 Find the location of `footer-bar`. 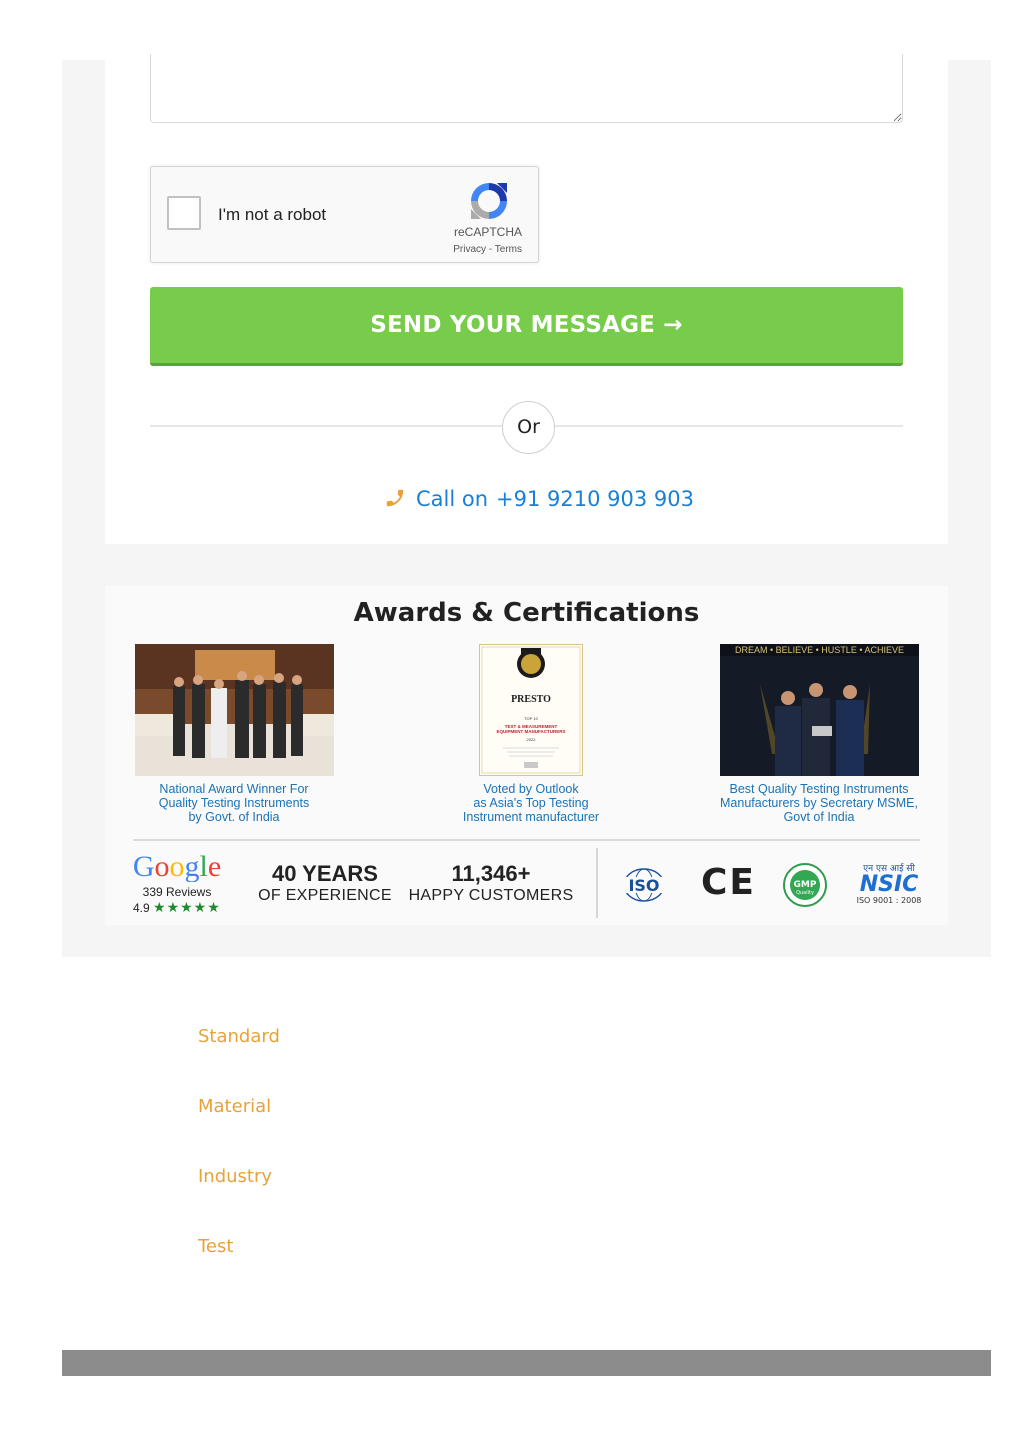

footer-bar is located at coordinates (526, 1363).